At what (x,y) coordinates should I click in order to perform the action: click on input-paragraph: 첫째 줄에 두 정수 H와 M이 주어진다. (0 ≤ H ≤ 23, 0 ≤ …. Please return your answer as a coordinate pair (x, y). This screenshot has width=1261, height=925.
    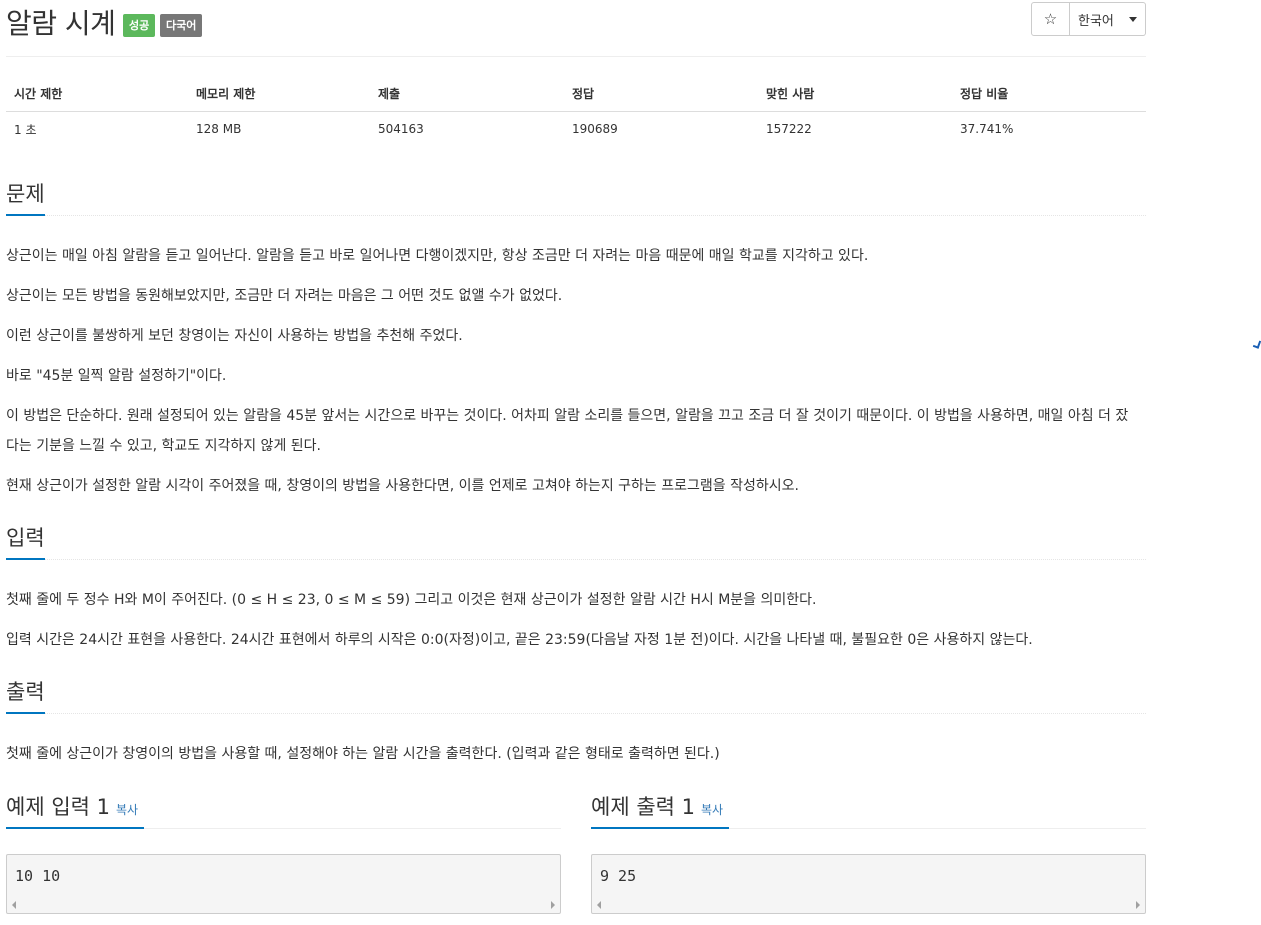
    Looking at the image, I should click on (411, 600).